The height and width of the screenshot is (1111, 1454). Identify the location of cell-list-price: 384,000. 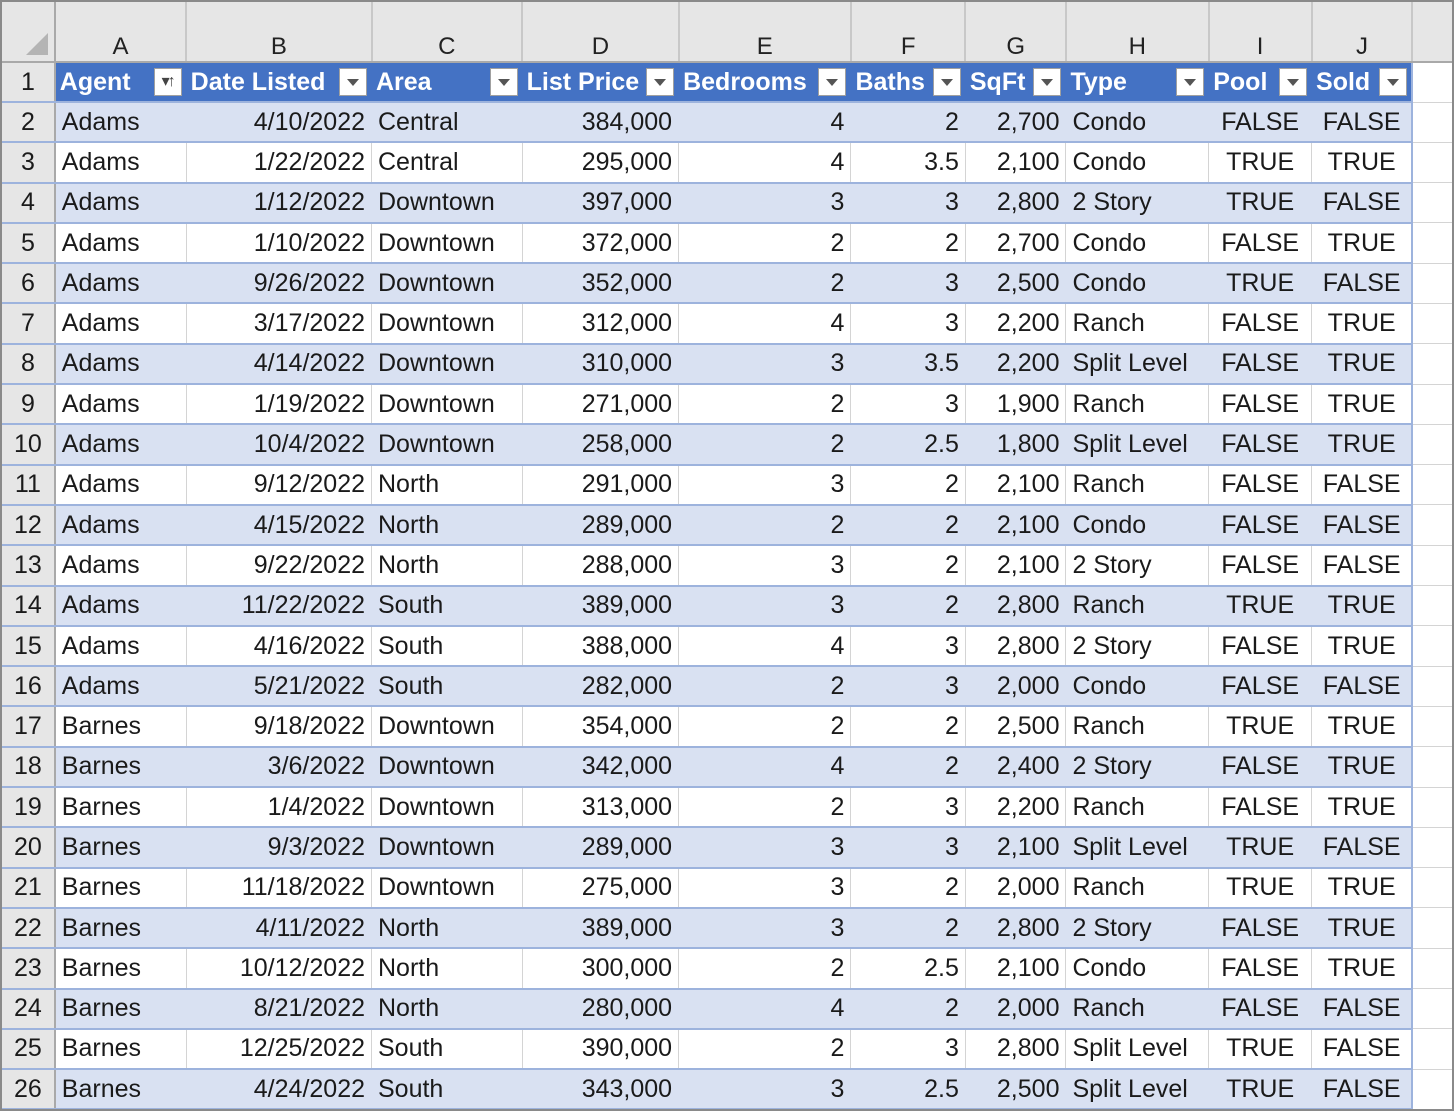
(601, 123).